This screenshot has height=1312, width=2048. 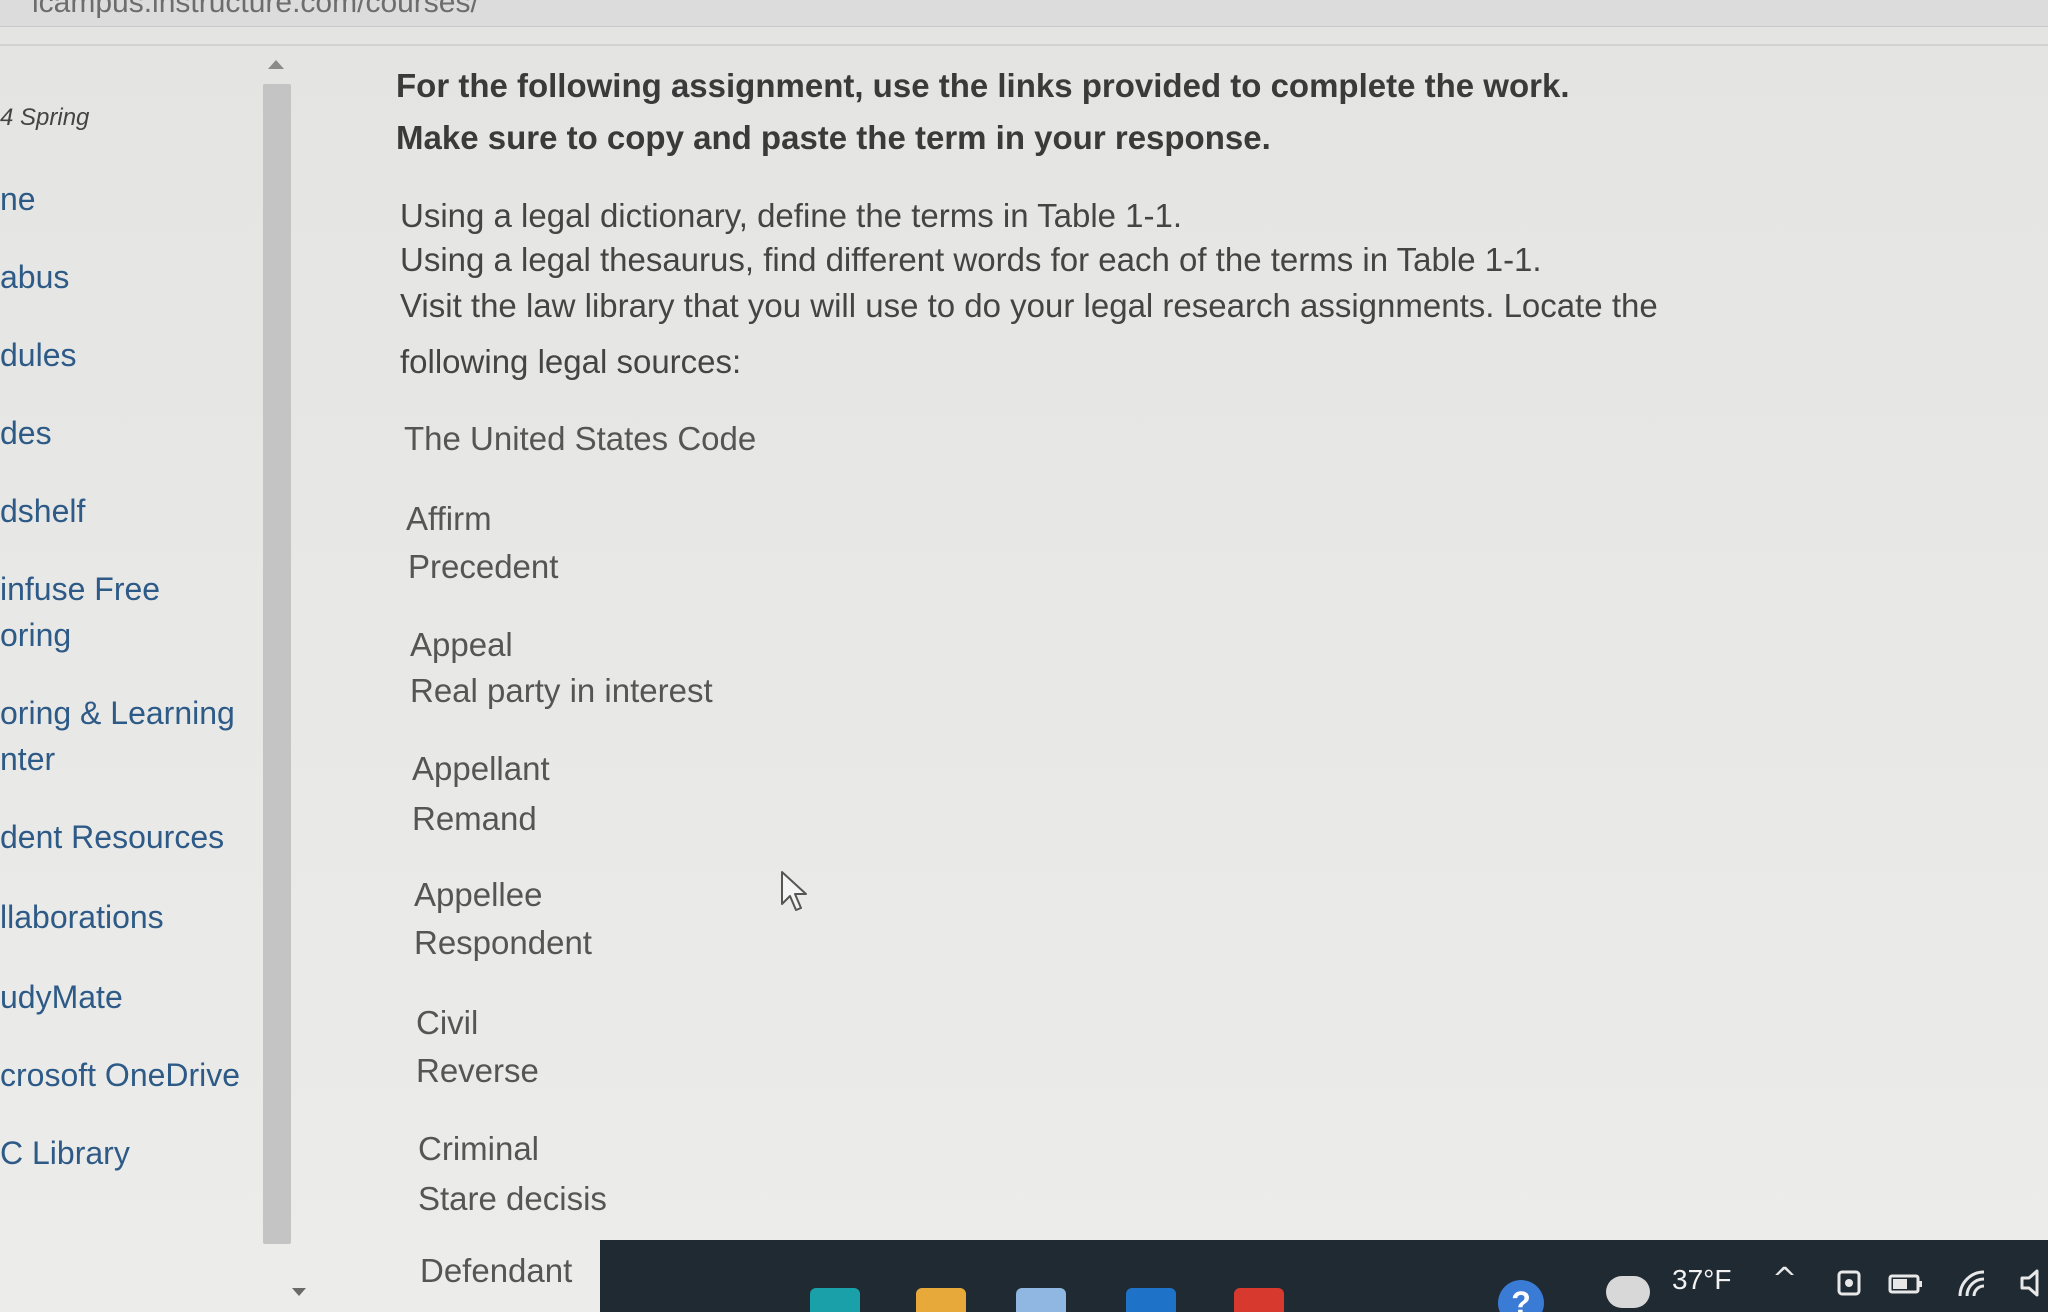 I want to click on nav-item-grades: des, so click(x=26, y=433).